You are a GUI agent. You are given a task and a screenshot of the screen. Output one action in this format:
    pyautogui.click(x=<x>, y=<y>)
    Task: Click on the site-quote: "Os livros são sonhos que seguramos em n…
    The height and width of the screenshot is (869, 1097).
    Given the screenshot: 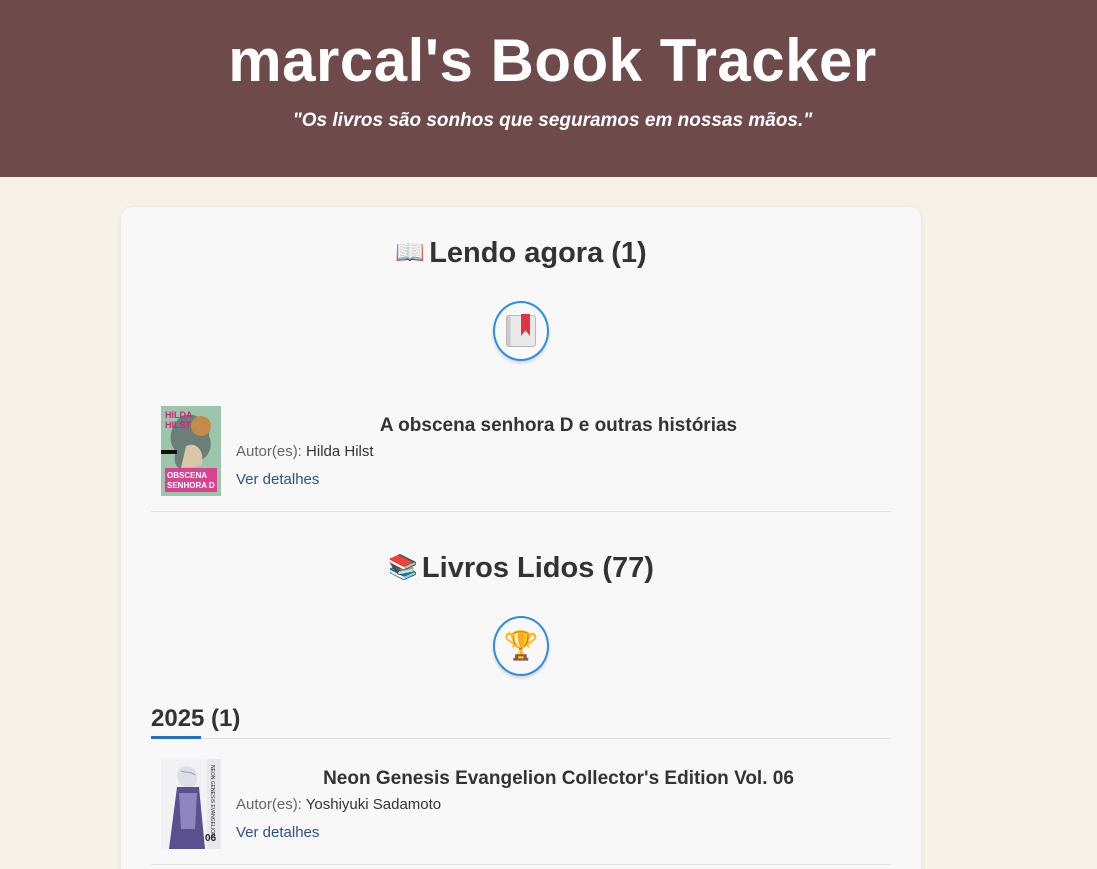 What is the action you would take?
    pyautogui.click(x=552, y=120)
    